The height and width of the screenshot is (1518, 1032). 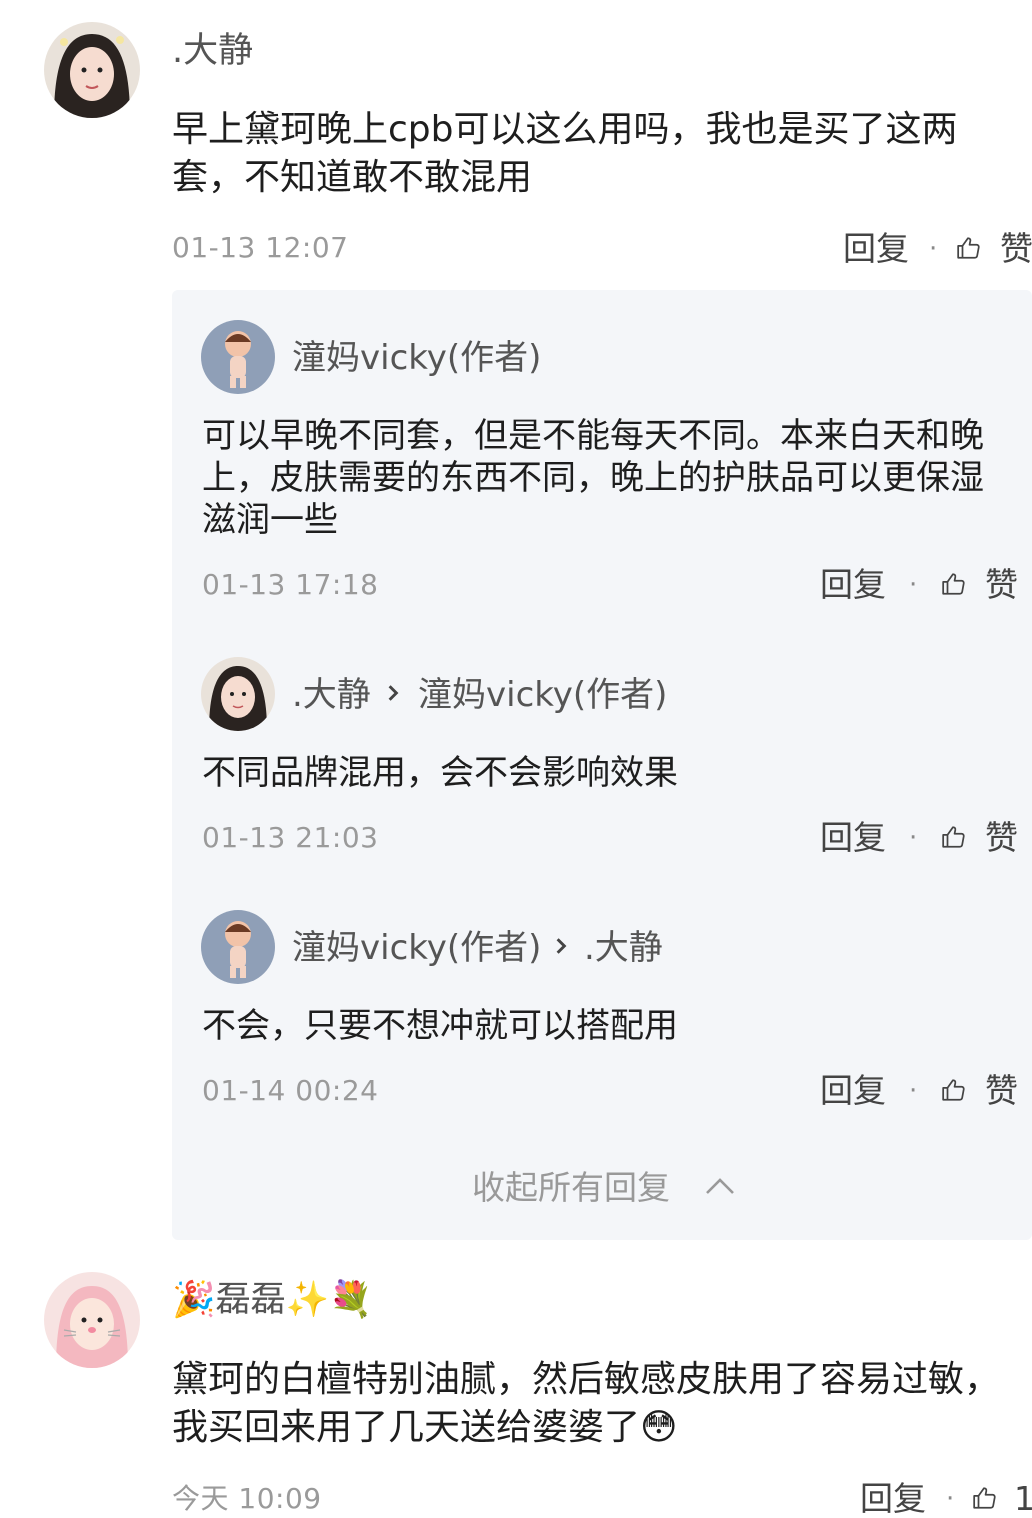 What do you see at coordinates (440, 1026) in the screenshot?
I see `reply-text: 不会，只要不想冲就可以搭配用` at bounding box center [440, 1026].